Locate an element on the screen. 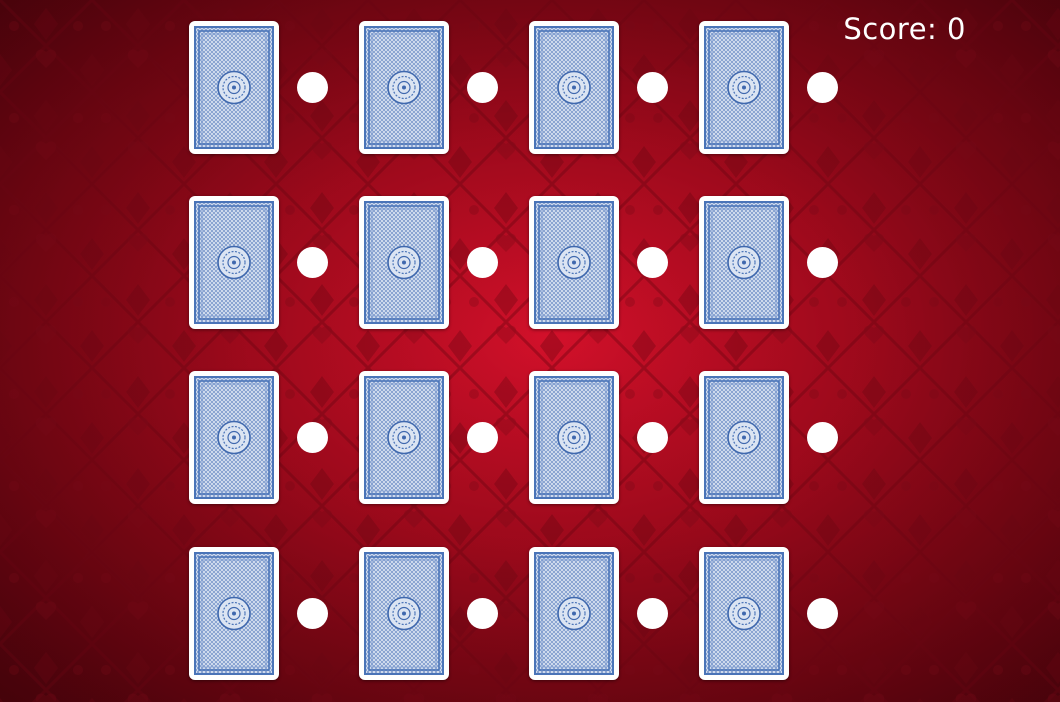  card-r4-c1 is located at coordinates (234, 613).